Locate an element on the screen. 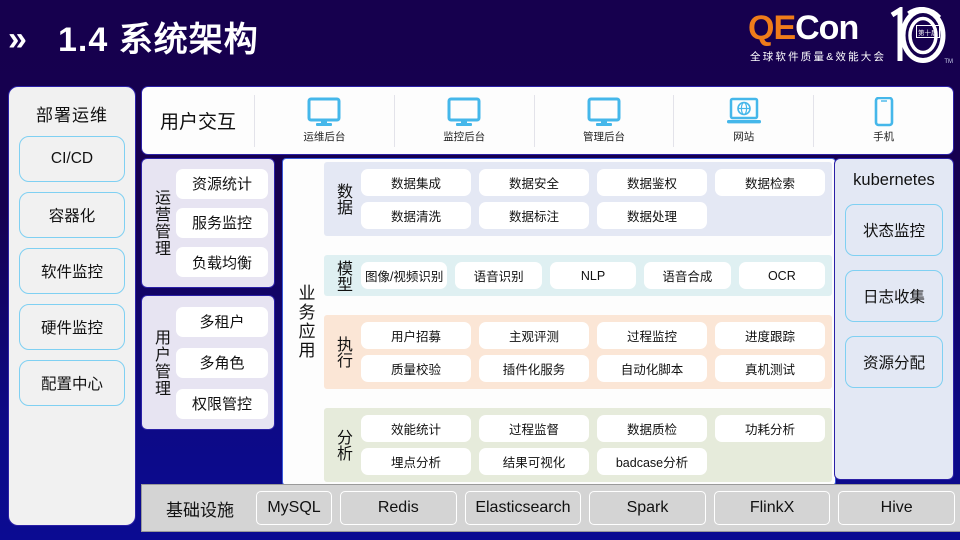 This screenshot has height=540, width=960. user-management-group: 用户管理 多租户 多角色 权限管控 is located at coordinates (208, 362).